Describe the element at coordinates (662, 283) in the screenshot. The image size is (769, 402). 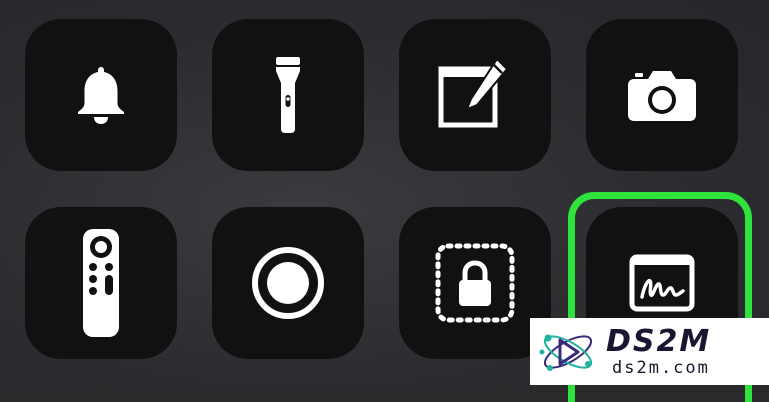
I see `signature-icon` at that location.